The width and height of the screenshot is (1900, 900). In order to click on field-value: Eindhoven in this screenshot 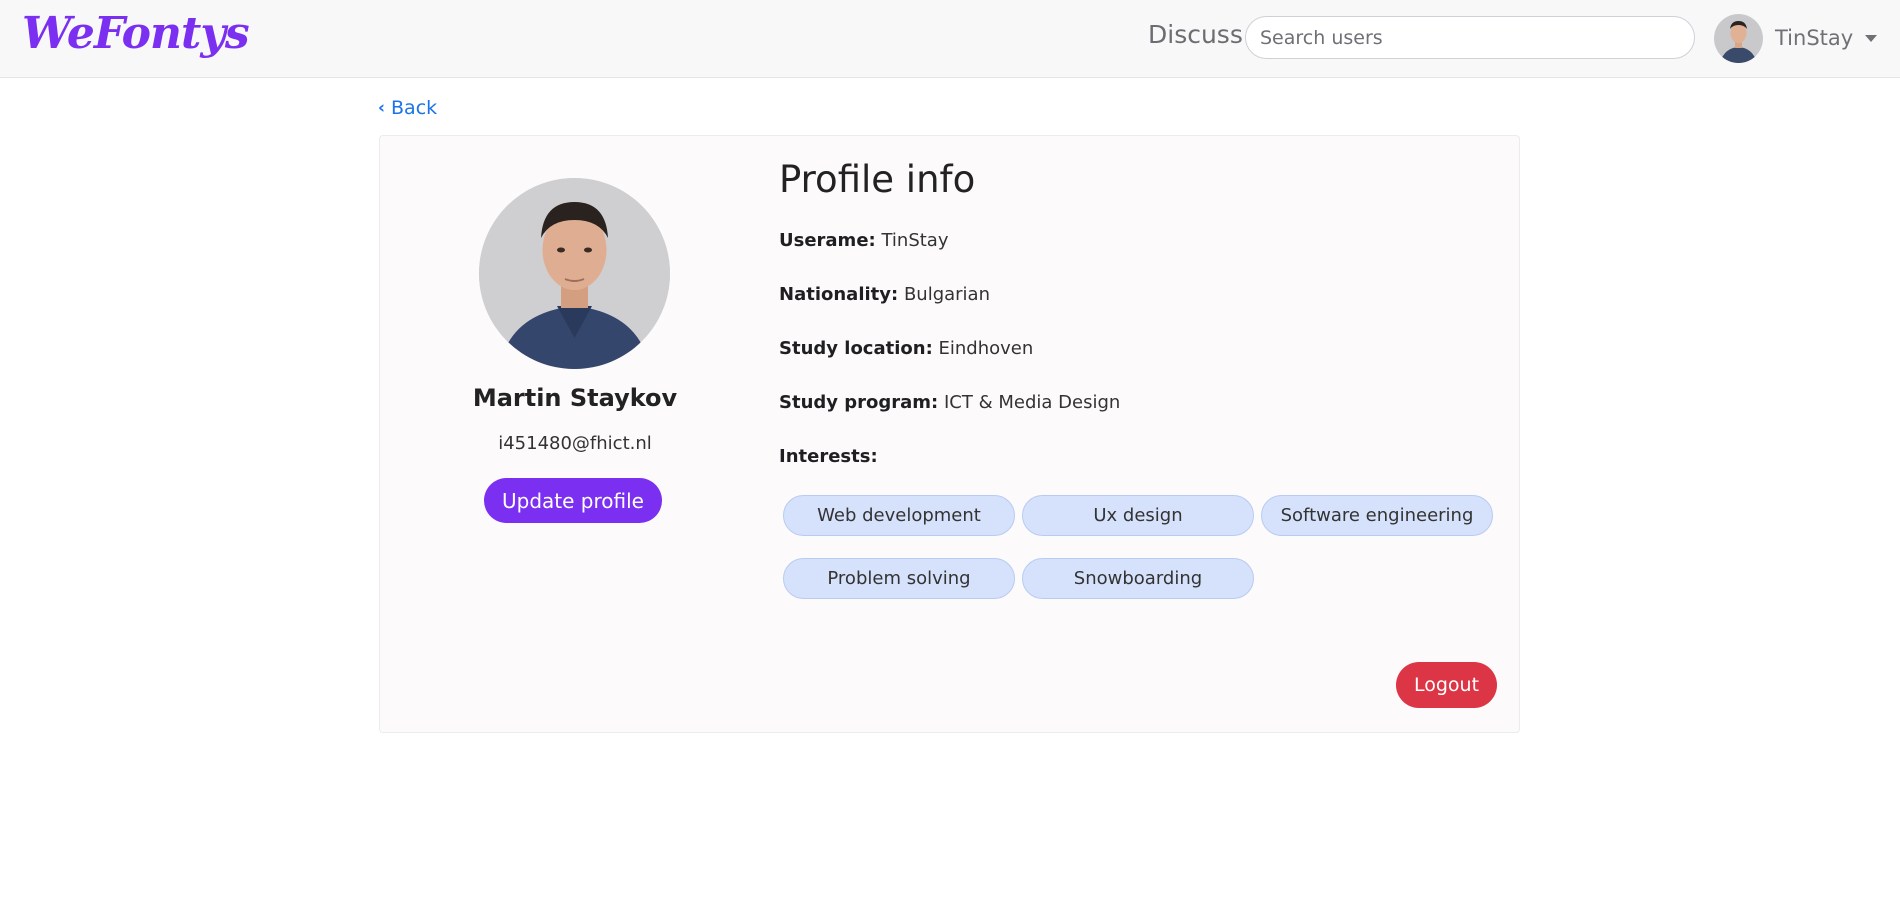, I will do `click(986, 348)`.